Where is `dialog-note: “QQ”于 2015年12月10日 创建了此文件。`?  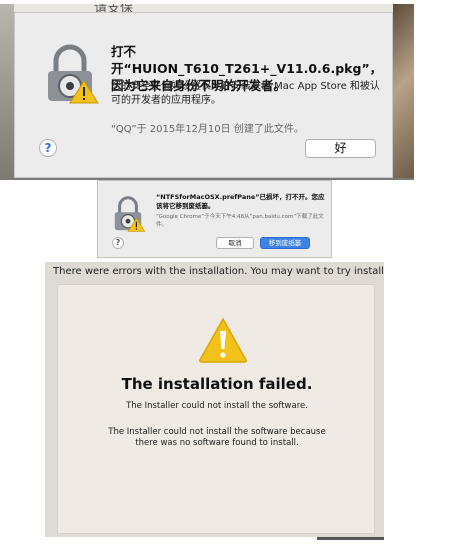 dialog-note: “QQ”于 2015年12月10日 创建了此文件。 is located at coordinates (207, 129).